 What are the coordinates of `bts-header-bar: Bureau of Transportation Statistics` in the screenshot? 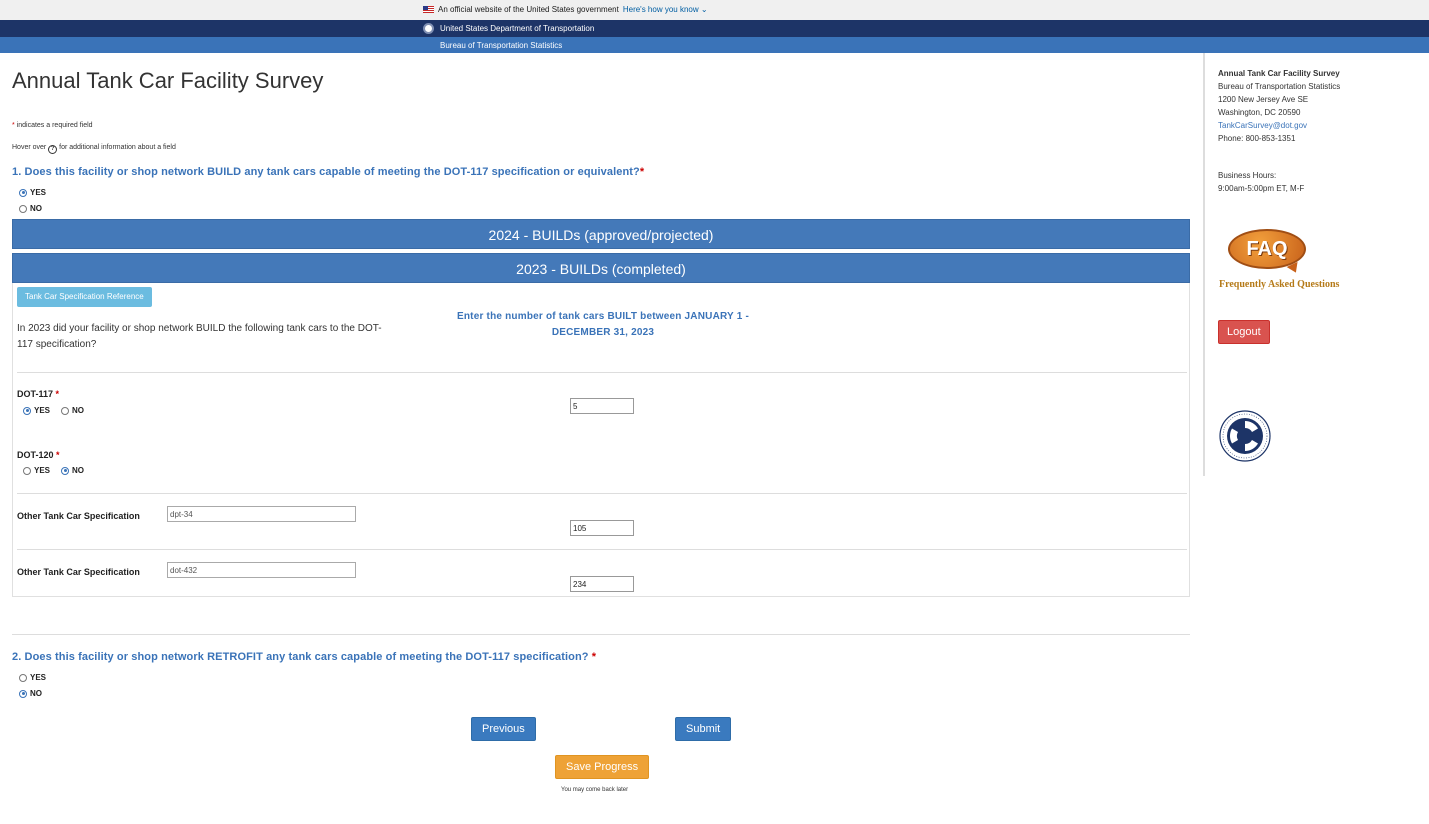 It's located at (714, 45).